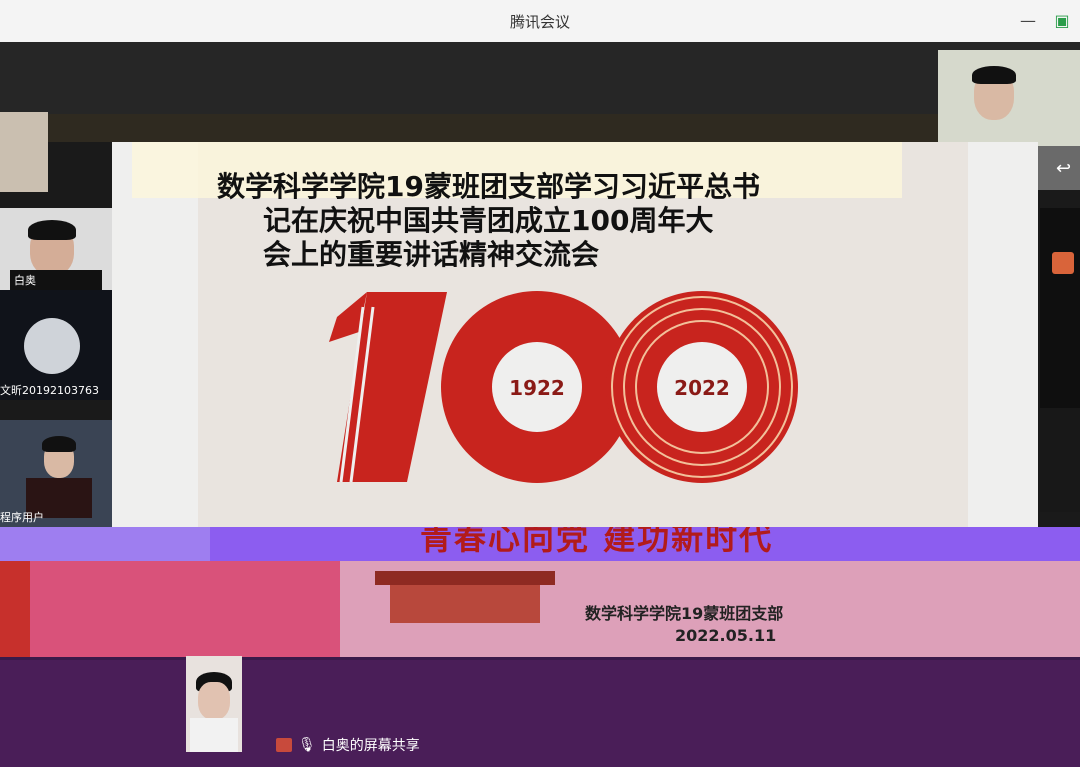 The image size is (1080, 767). What do you see at coordinates (488, 186) in the screenshot?
I see `slide-title-line1: 数学科学学院19蒙班团支部学习习近平总书` at bounding box center [488, 186].